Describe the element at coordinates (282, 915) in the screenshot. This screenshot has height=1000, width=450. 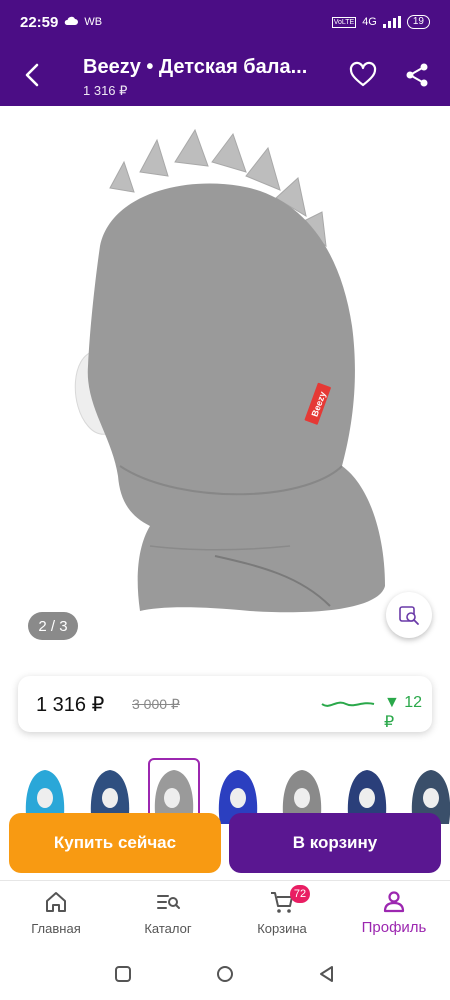
I see `nav-item-cart: 72 Корзина` at that location.